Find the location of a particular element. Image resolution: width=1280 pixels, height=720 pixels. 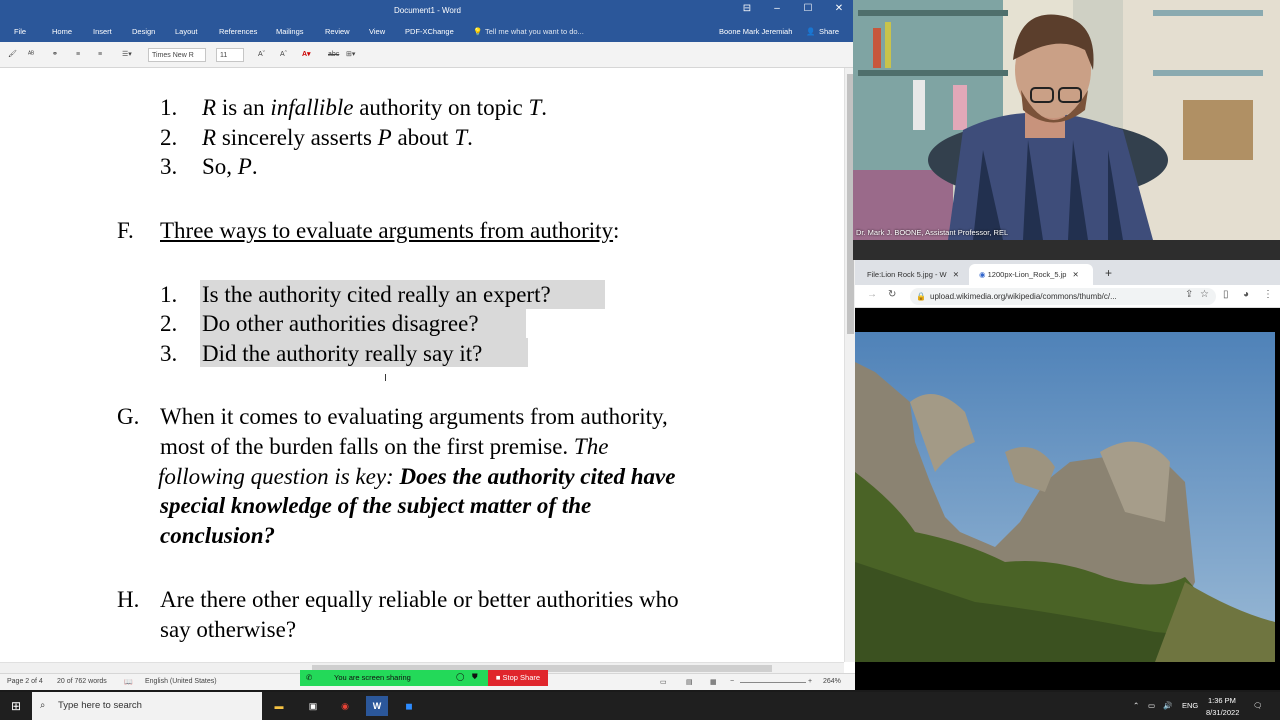

shrink-font-icon: Aˇ is located at coordinates (261, 55).